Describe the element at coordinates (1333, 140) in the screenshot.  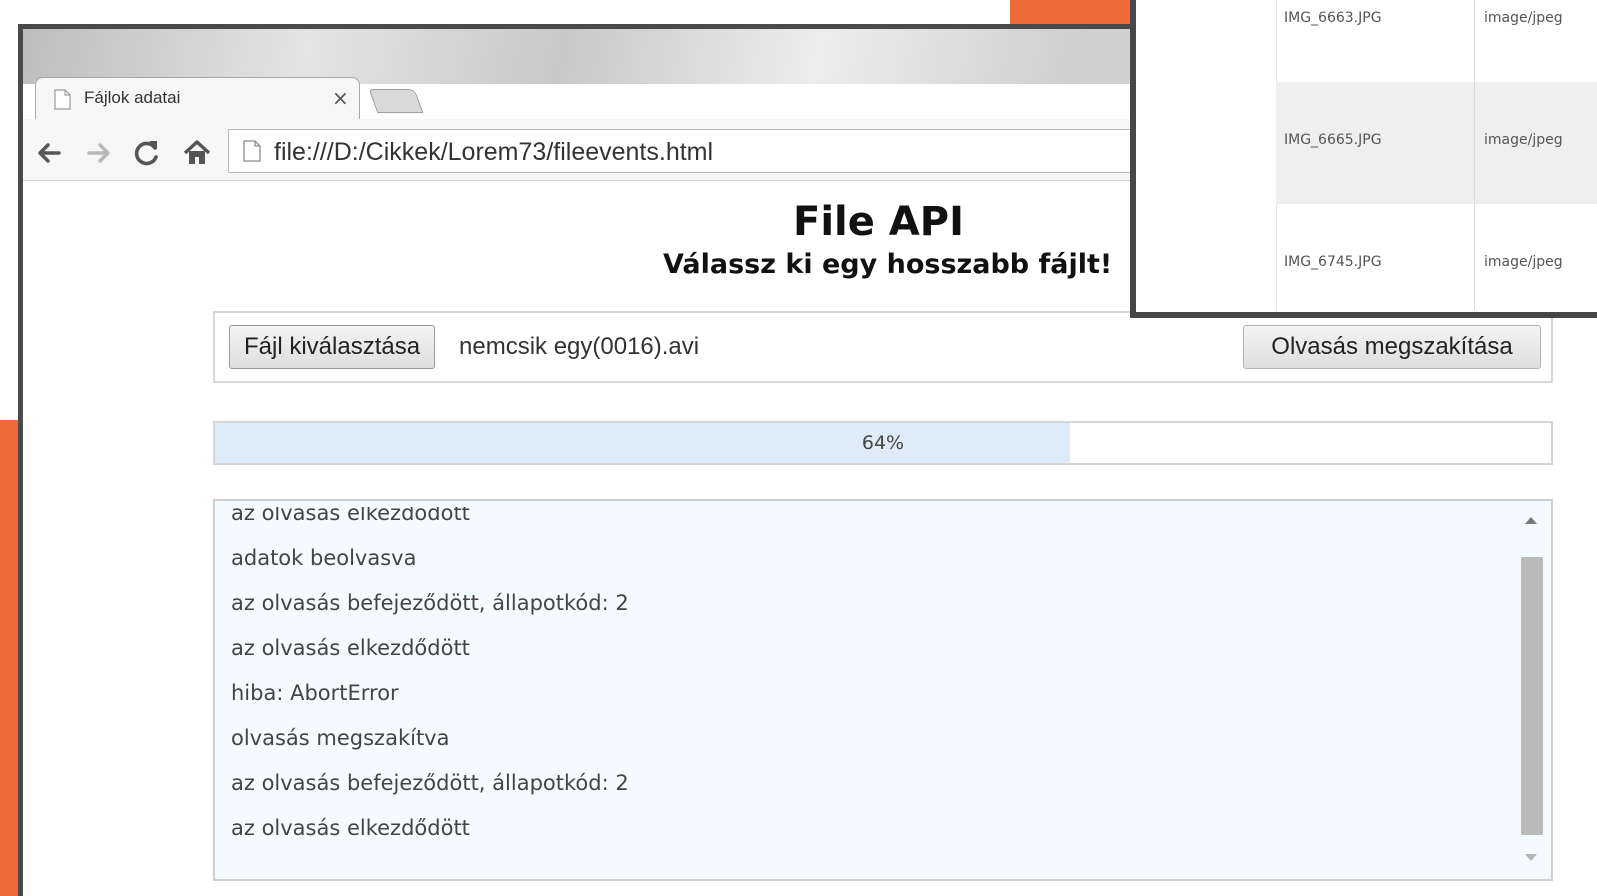
I see `file-name-cell: IMG_6665.JPG` at that location.